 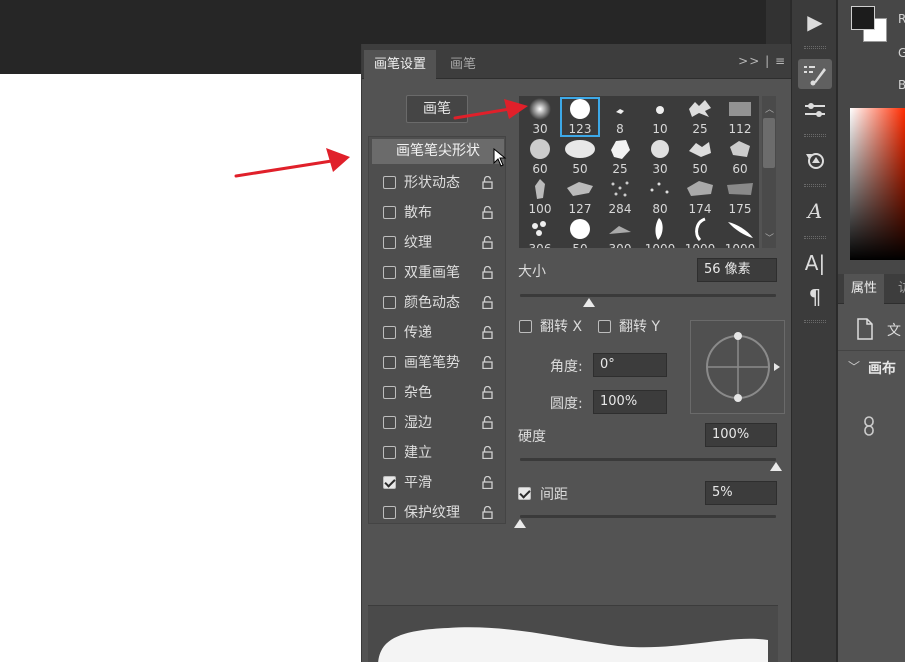 What do you see at coordinates (660, 157) in the screenshot?
I see `brush-preset: 30` at bounding box center [660, 157].